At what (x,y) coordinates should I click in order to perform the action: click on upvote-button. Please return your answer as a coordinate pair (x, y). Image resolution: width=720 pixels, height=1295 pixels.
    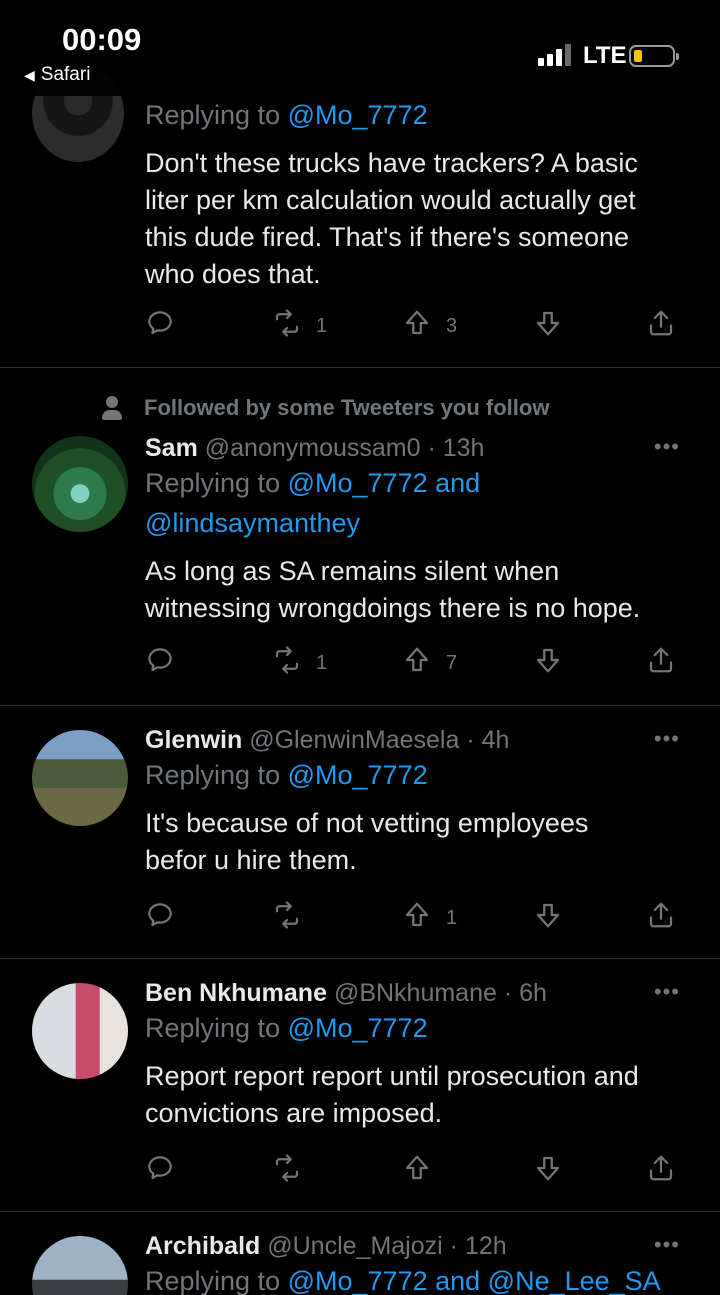
    Looking at the image, I should click on (417, 1171).